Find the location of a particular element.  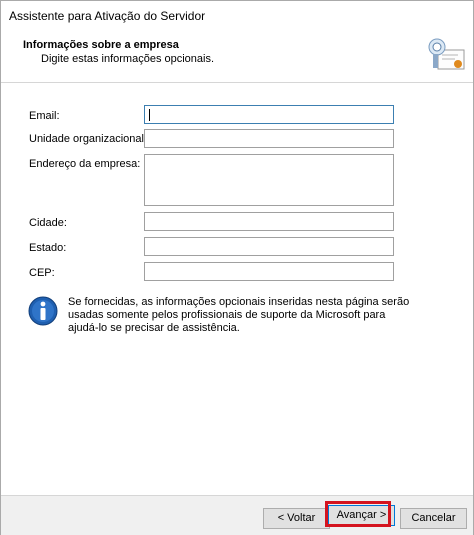

state-field is located at coordinates (269, 246).